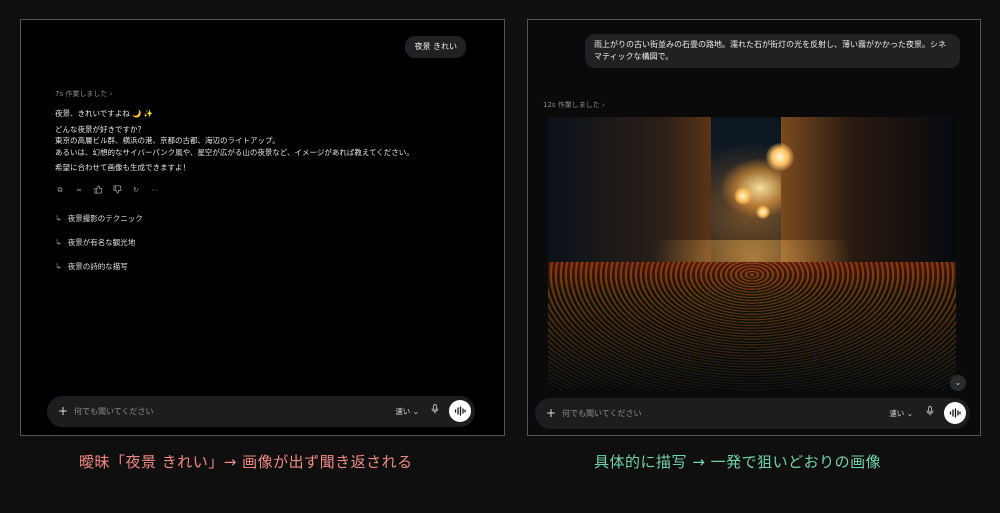  I want to click on suggestion-list: ↳ 夜景撮影のテクニック ↳ 夜景が有名な観光地 ↳ 夜景の詩的な描写, so click(99, 248).